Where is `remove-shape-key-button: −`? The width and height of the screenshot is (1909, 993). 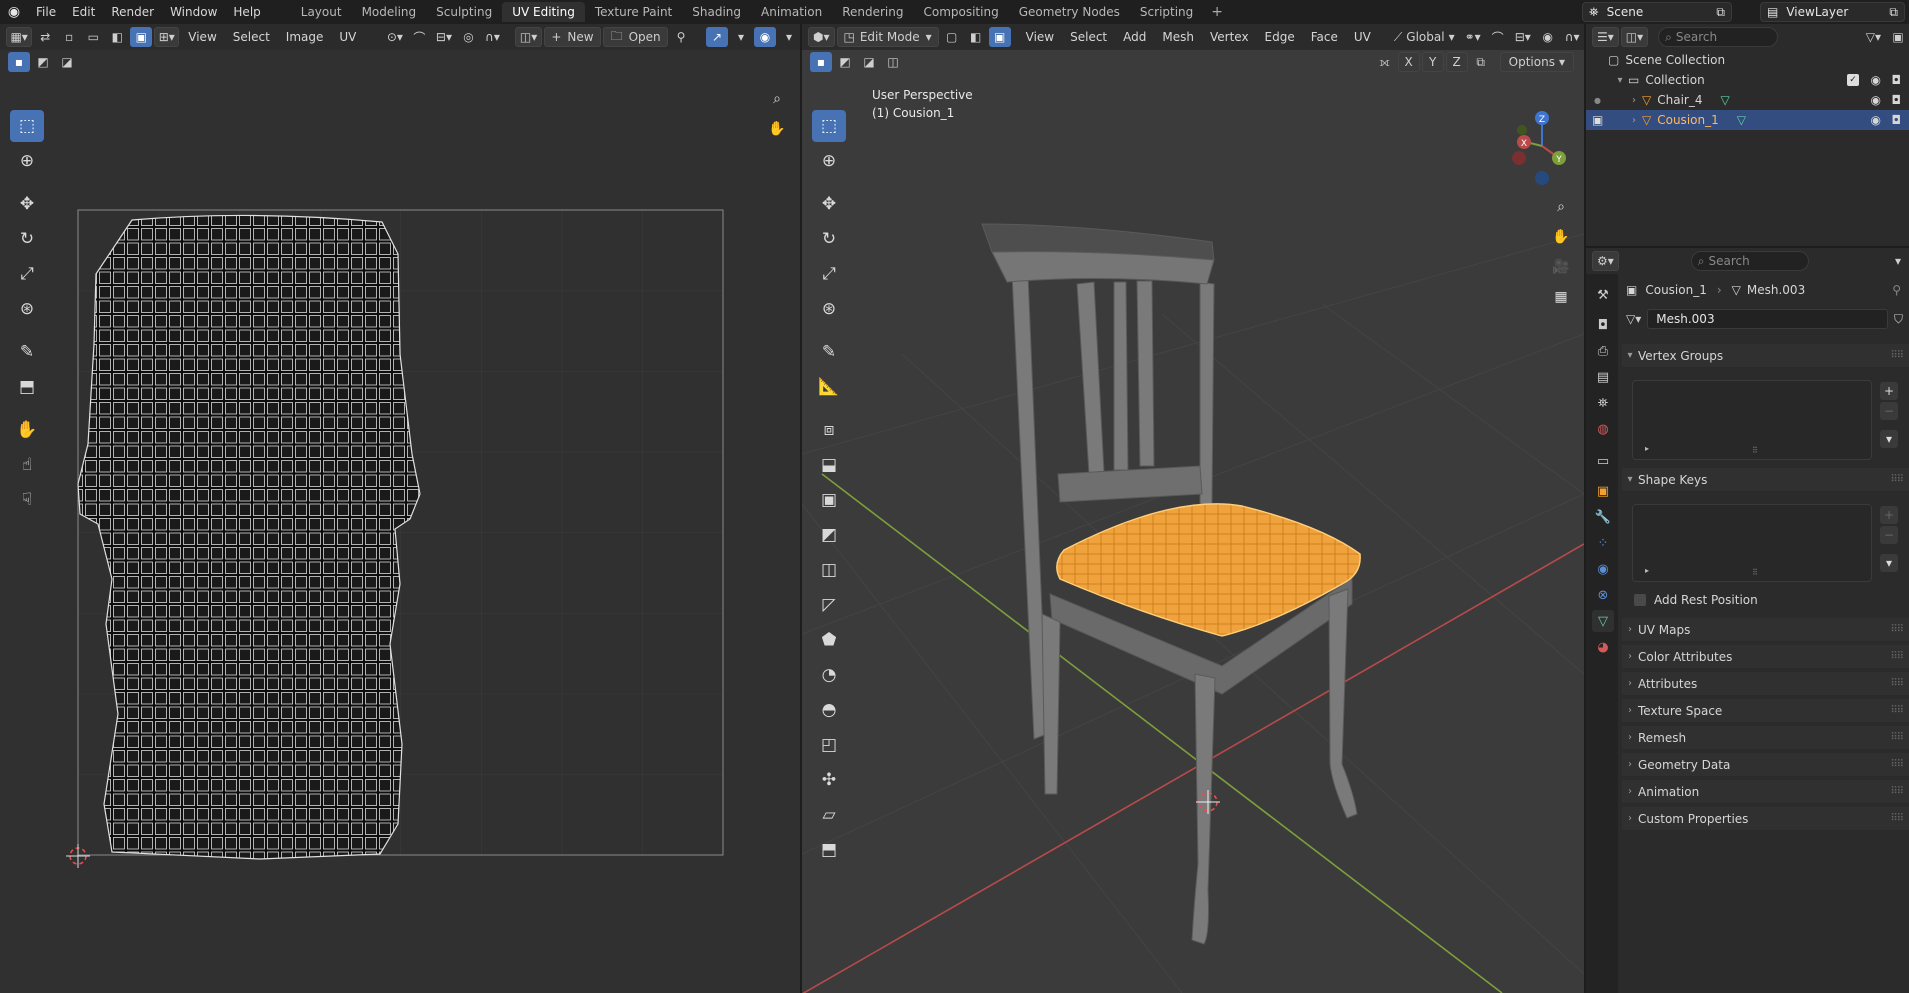
remove-shape-key-button: − is located at coordinates (1889, 535).